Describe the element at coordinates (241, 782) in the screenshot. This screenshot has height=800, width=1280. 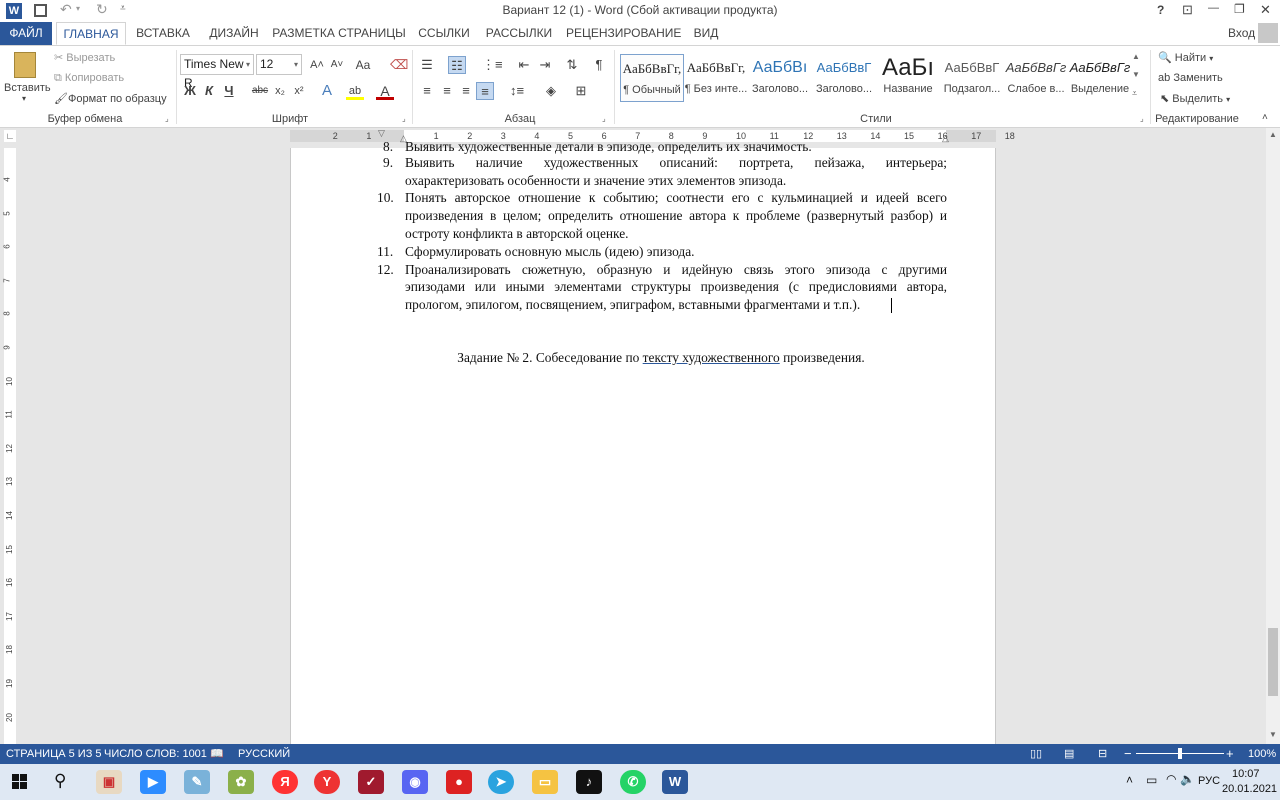
I see `game-app-icon: ✿` at that location.